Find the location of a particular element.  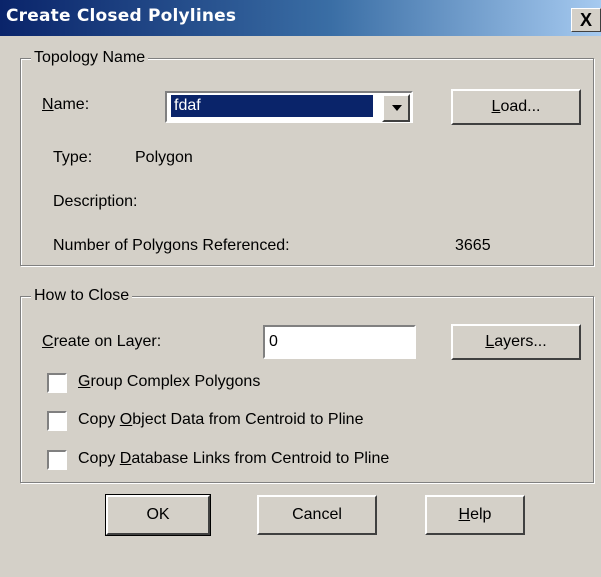

cancel-button: Cancel is located at coordinates (317, 515).